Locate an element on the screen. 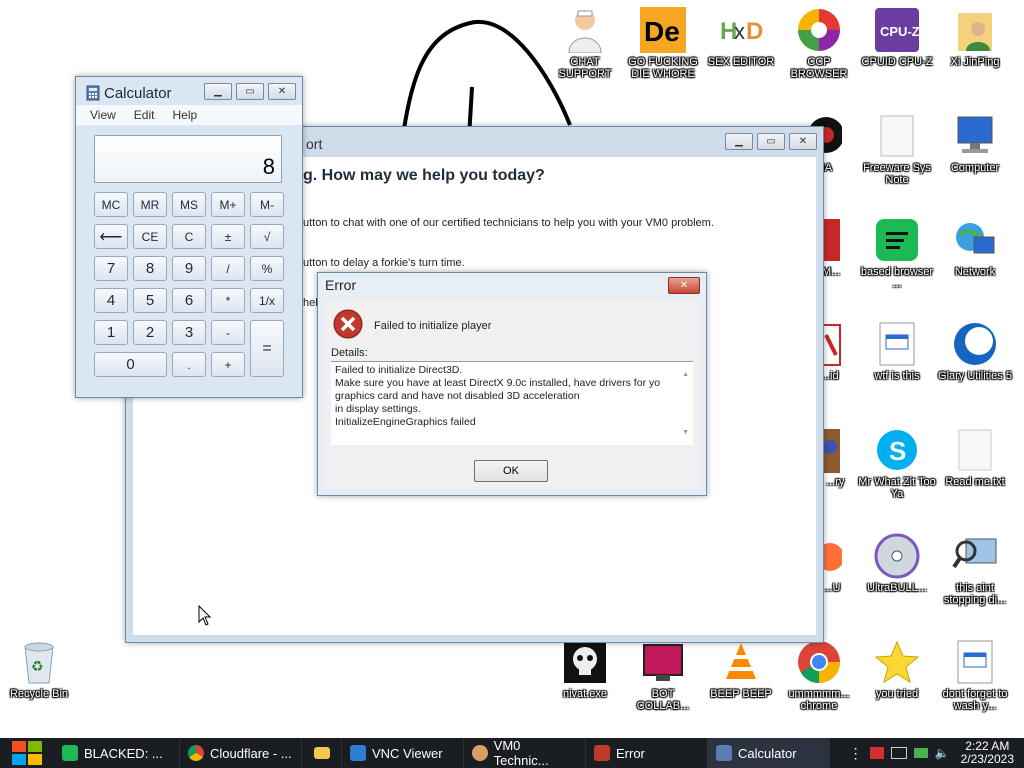  calculator-menu: View Edit Help is located at coordinates (189, 115).